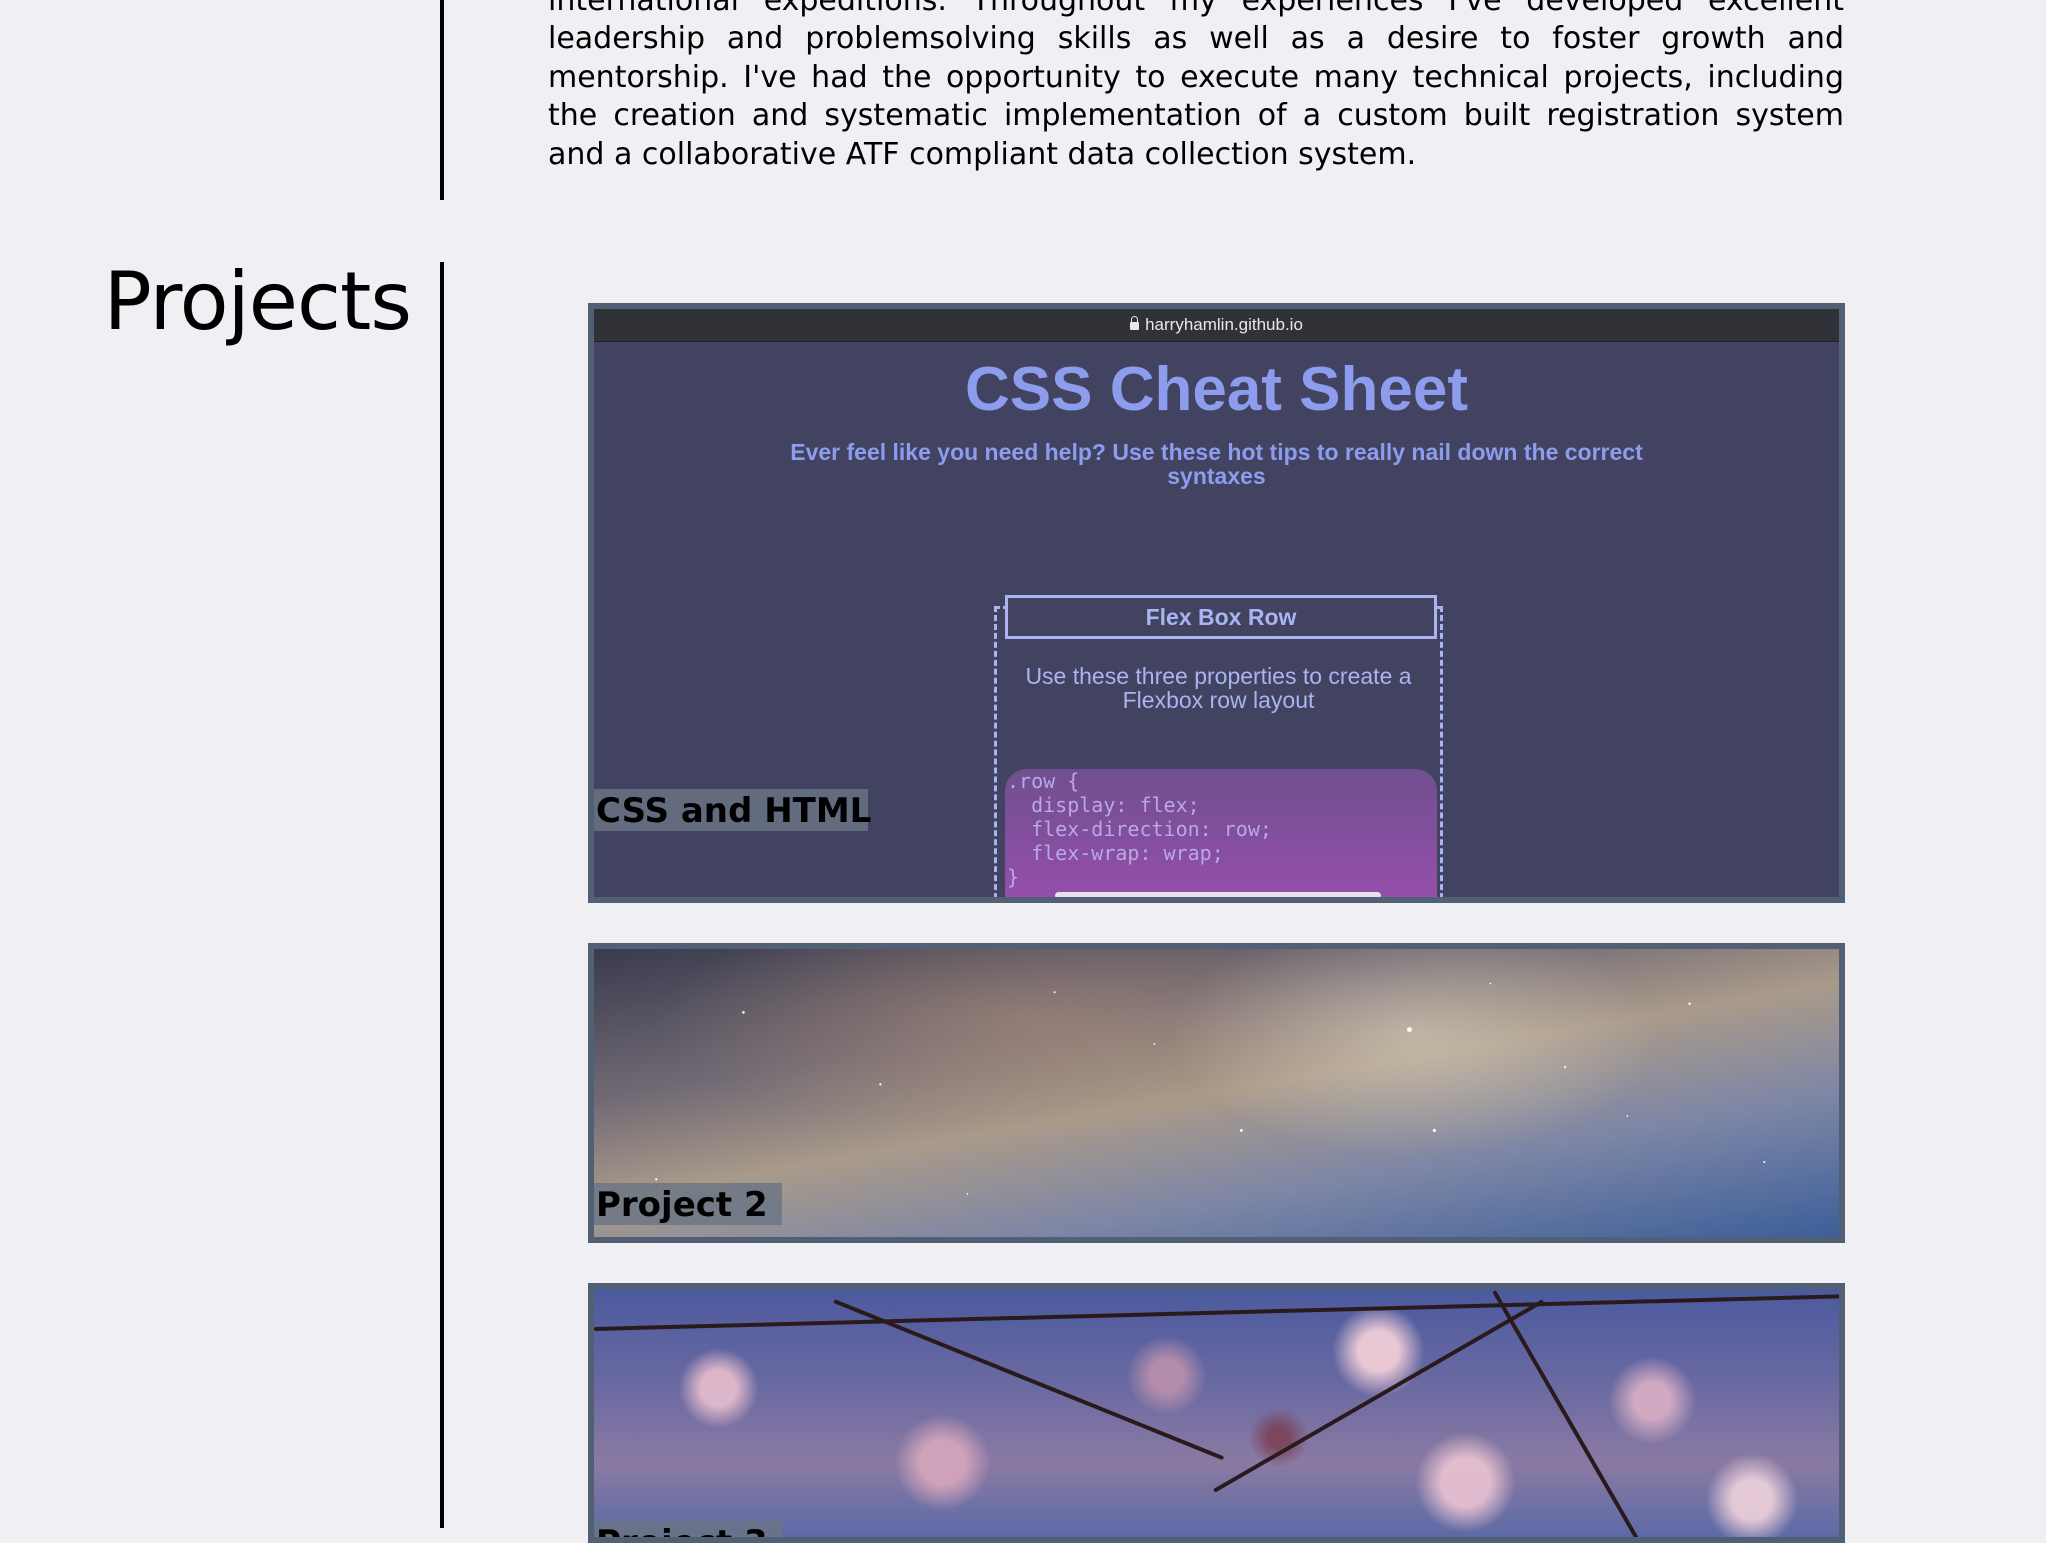  Describe the element at coordinates (1216, 1093) in the screenshot. I see `project-card-2: Project 2` at that location.